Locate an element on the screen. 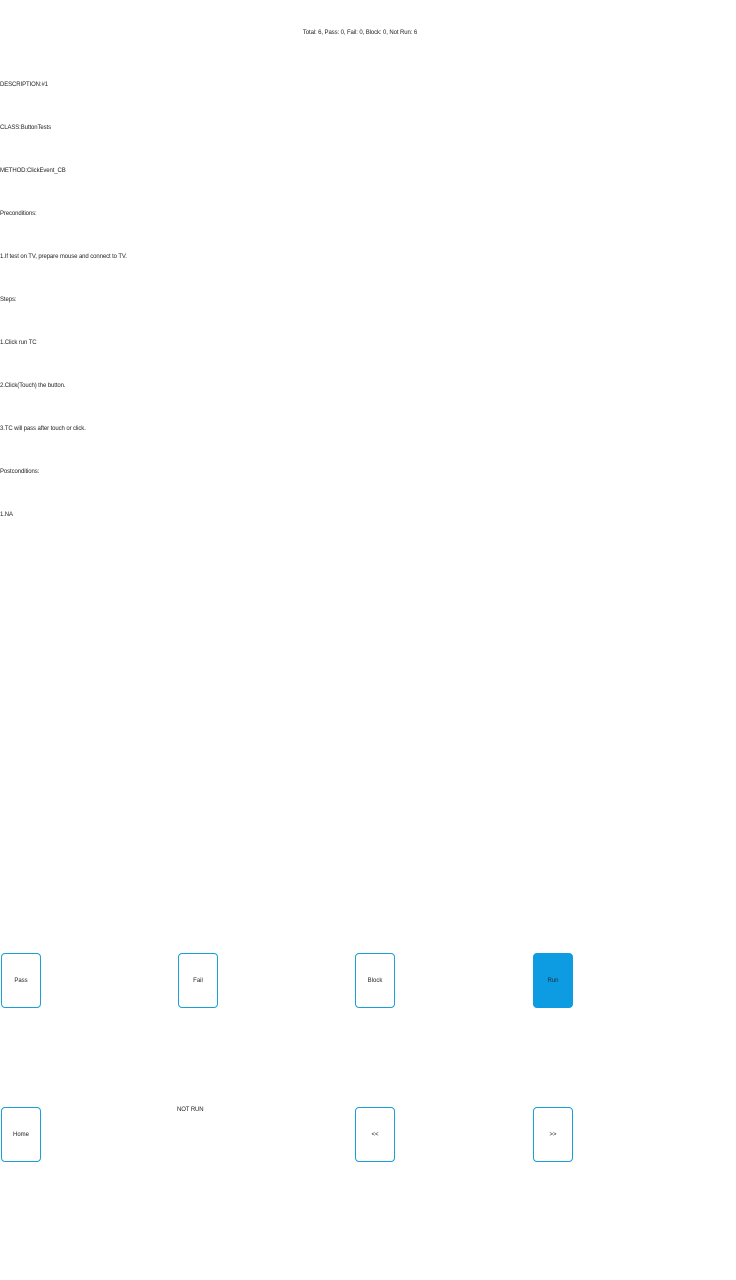  postconditions-label: Postconditions: is located at coordinates (20, 472).